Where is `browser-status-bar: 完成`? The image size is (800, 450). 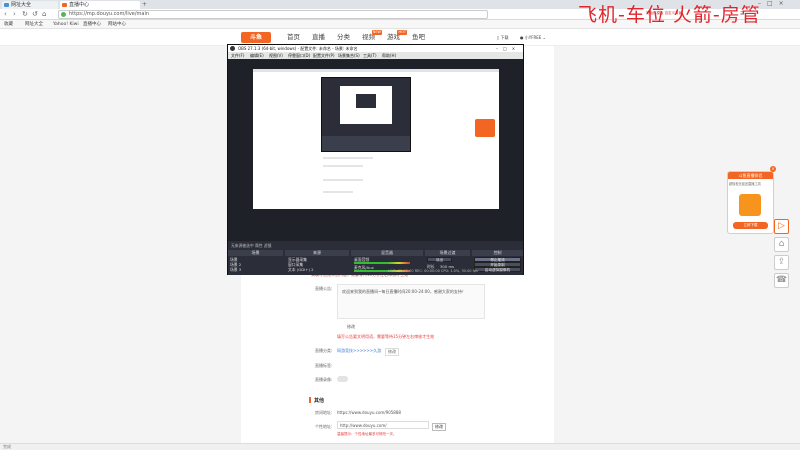 browser-status-bar: 完成 is located at coordinates (400, 446).